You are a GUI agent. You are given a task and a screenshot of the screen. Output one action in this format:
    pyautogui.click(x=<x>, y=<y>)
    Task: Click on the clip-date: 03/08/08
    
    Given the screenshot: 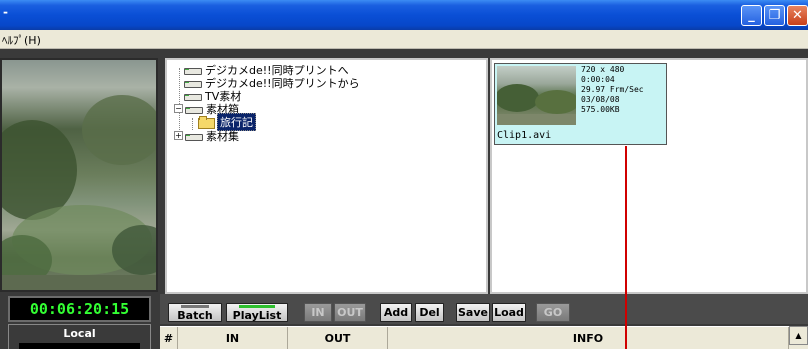 What is the action you would take?
    pyautogui.click(x=600, y=99)
    